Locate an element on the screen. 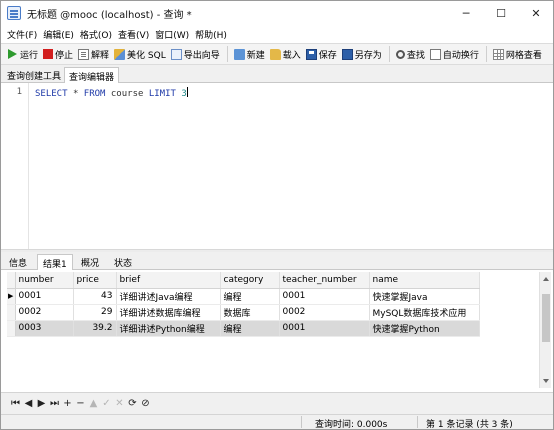 Image resolution: width=554 pixels, height=430 pixels. sql-keyword-select: SELECT is located at coordinates (51, 94).